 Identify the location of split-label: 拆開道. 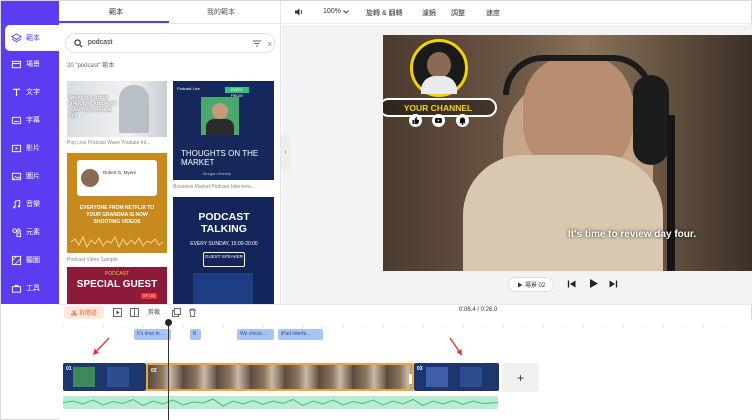
(87, 314).